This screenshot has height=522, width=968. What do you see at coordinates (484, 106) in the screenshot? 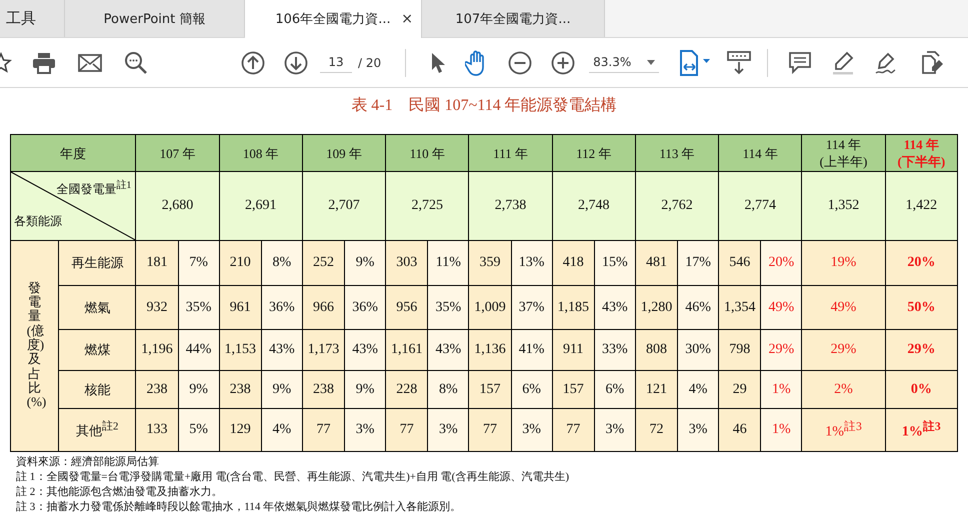
I see `table-title: 表 4-1 民國 107~114 年能源發電結構` at bounding box center [484, 106].